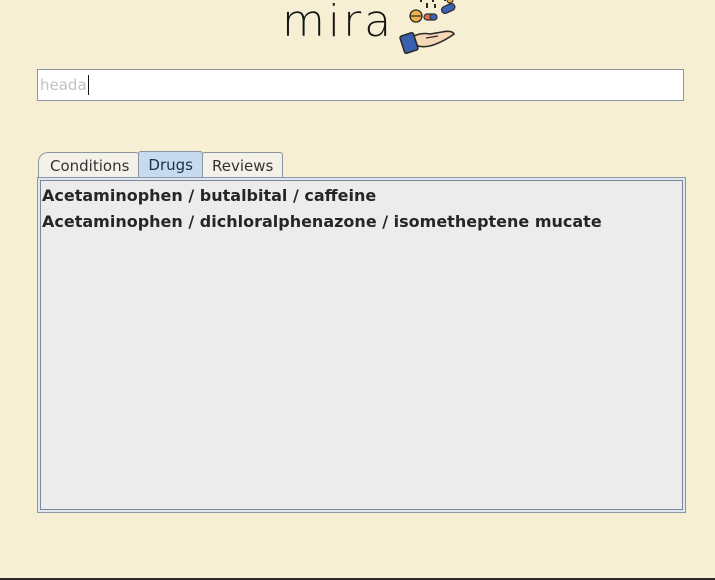 The width and height of the screenshot is (715, 580). Describe the element at coordinates (242, 165) in the screenshot. I see `tab-reviews: Reviews` at that location.